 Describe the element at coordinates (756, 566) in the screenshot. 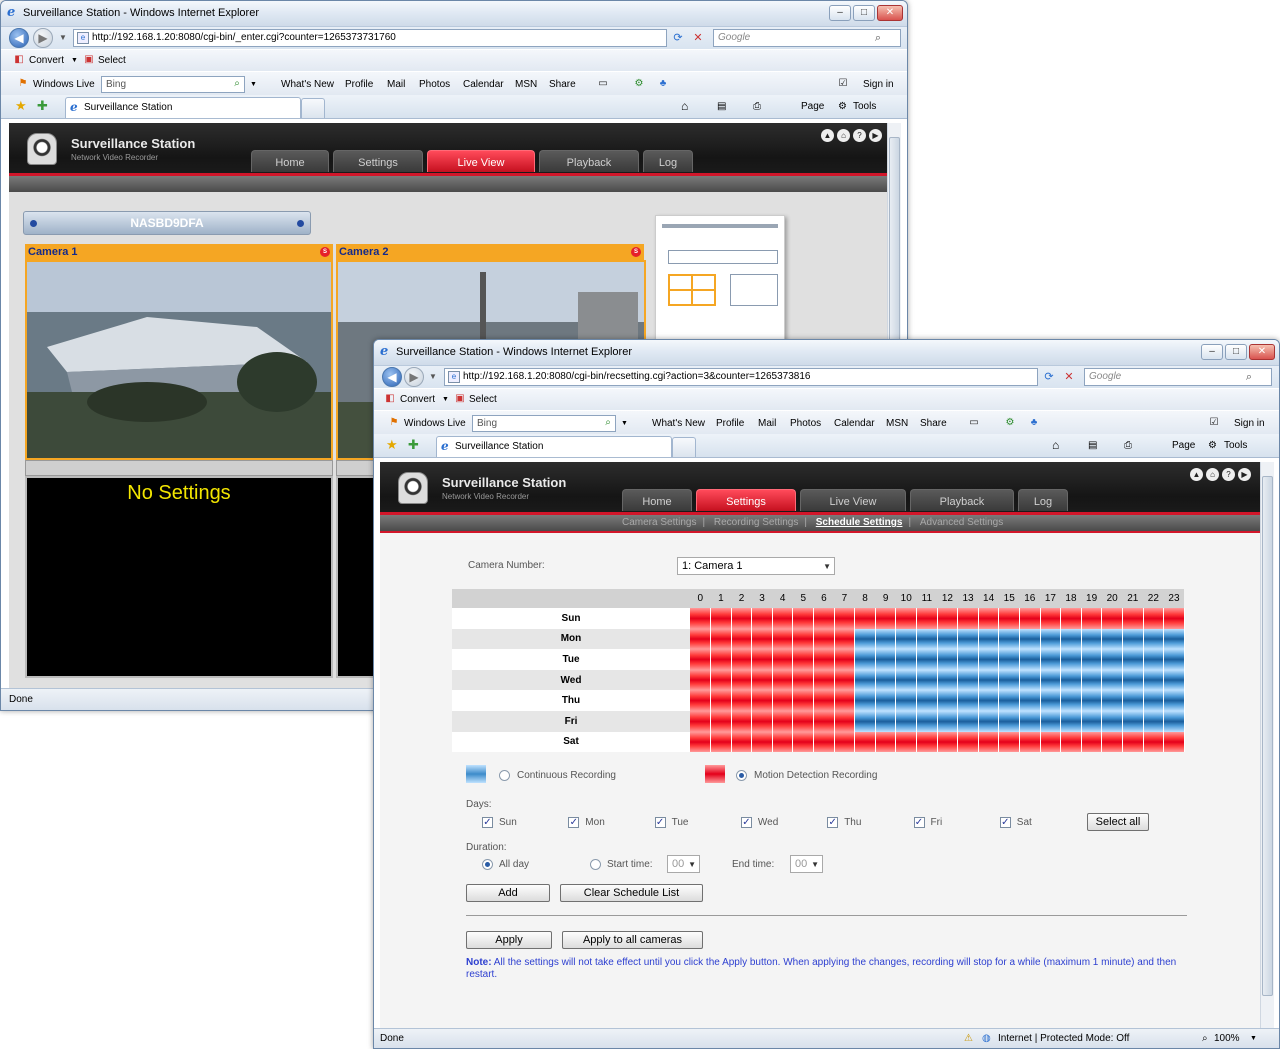

I see `camera-number-select: 1: Camera 1 ▼` at that location.